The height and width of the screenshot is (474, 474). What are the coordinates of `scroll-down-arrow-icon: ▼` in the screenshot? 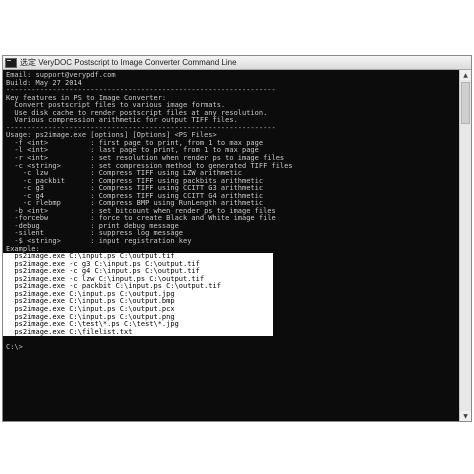 It's located at (465, 416).